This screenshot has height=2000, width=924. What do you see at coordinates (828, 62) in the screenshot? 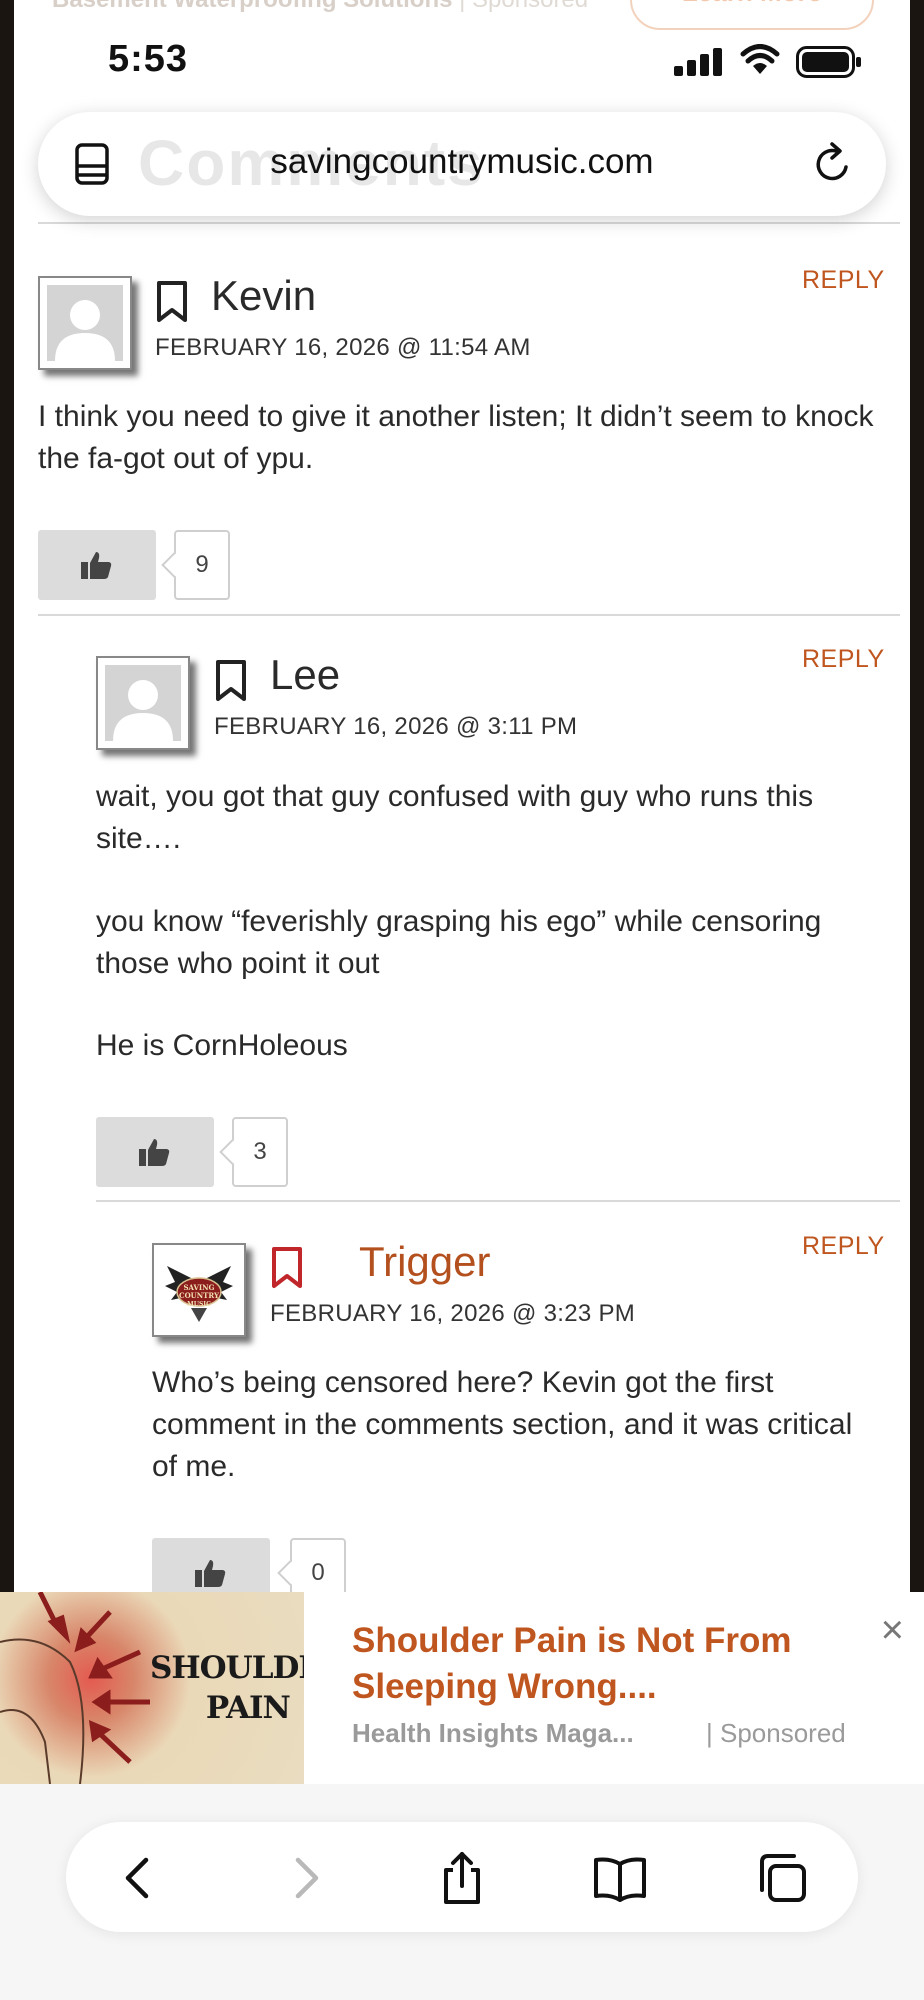
I see `battery-icon` at bounding box center [828, 62].